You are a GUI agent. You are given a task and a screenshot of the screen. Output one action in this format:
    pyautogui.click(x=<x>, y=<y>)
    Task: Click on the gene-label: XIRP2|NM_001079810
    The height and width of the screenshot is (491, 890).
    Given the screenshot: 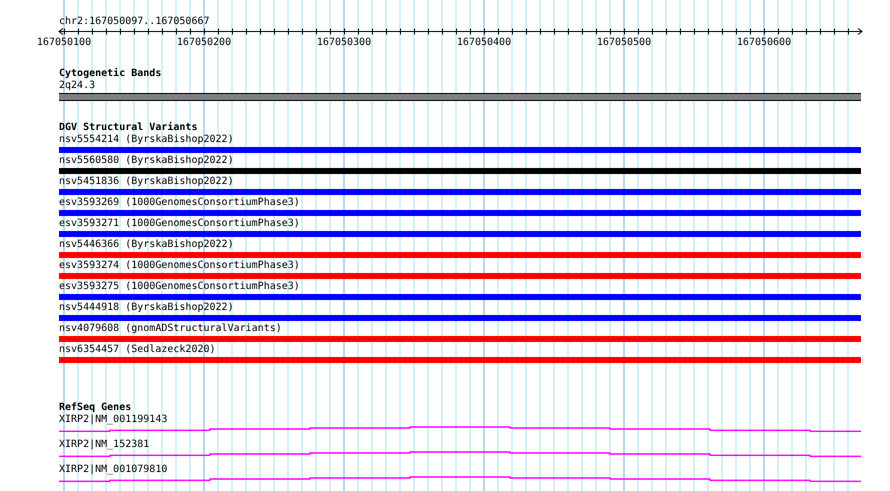 What is the action you would take?
    pyautogui.click(x=113, y=470)
    